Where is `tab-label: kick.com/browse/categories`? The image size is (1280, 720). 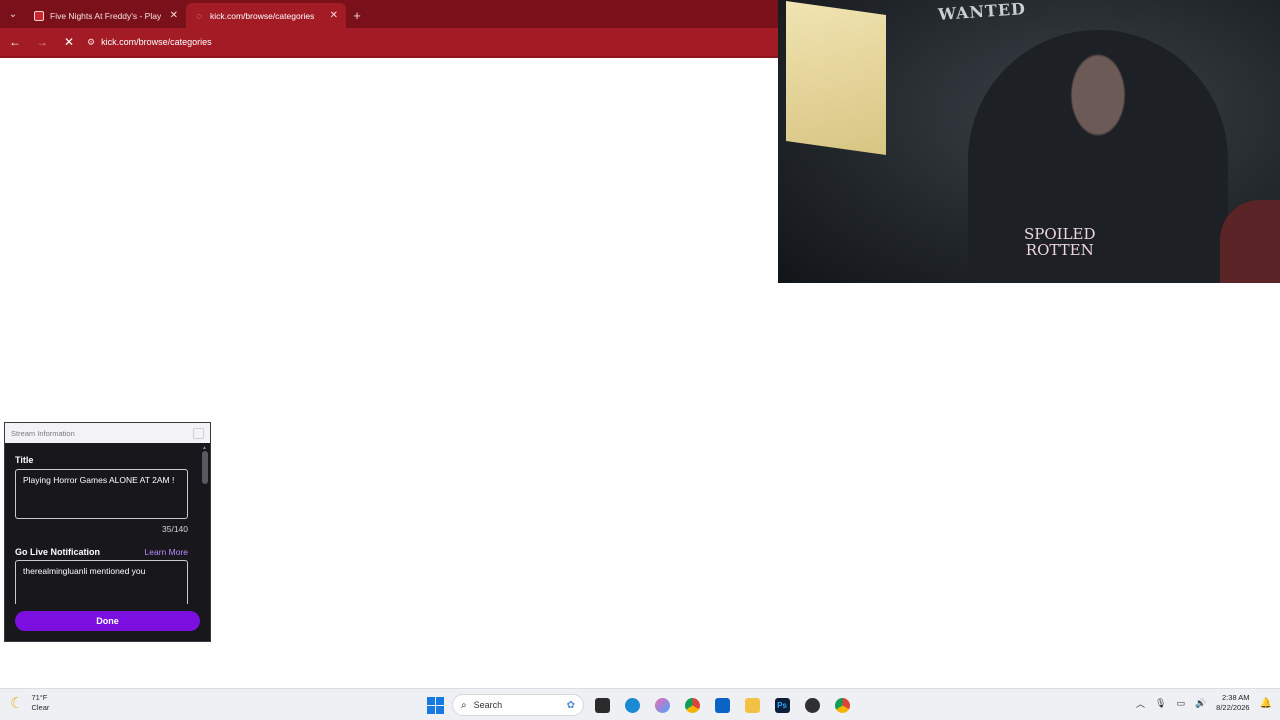 tab-label: kick.com/browse/categories is located at coordinates (262, 15).